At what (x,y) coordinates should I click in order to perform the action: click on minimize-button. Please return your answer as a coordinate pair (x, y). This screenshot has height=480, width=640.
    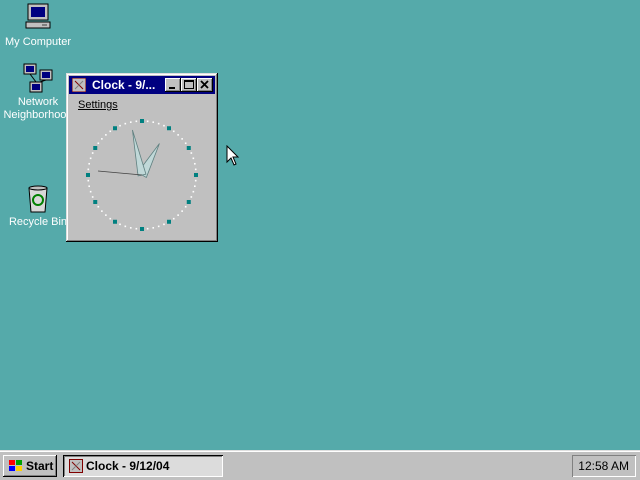
    Looking at the image, I should click on (173, 85).